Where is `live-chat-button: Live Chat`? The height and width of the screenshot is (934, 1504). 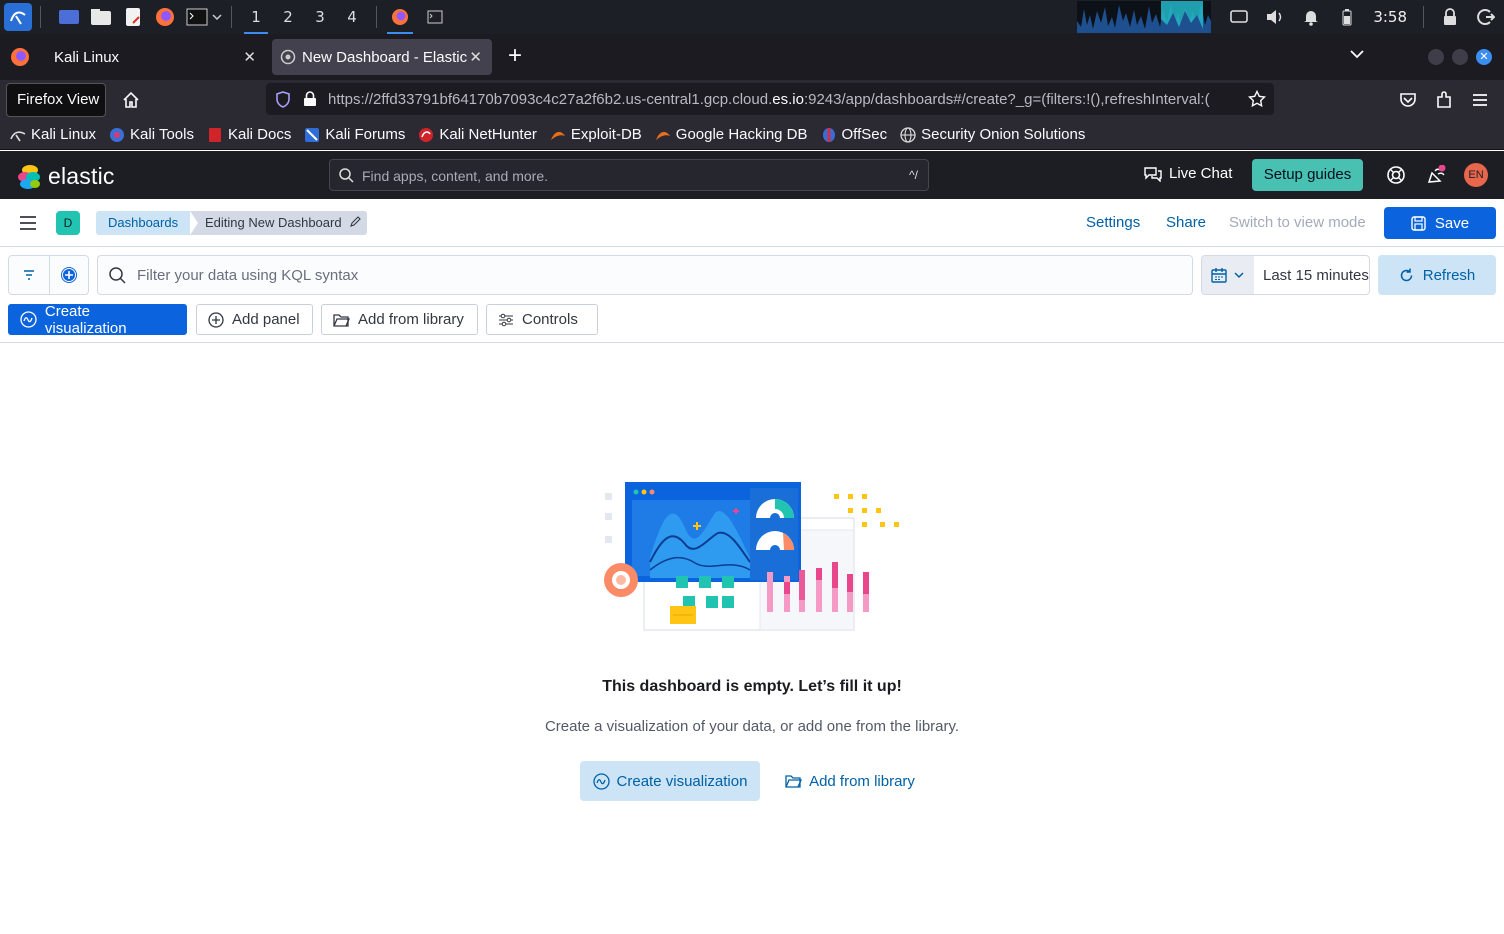
live-chat-button: Live Chat is located at coordinates (1188, 173).